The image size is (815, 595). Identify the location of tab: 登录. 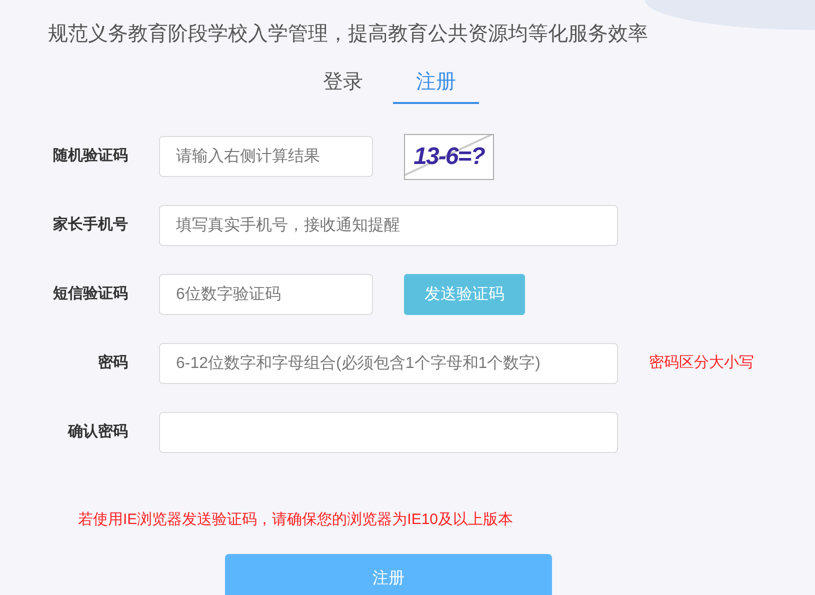
(343, 83).